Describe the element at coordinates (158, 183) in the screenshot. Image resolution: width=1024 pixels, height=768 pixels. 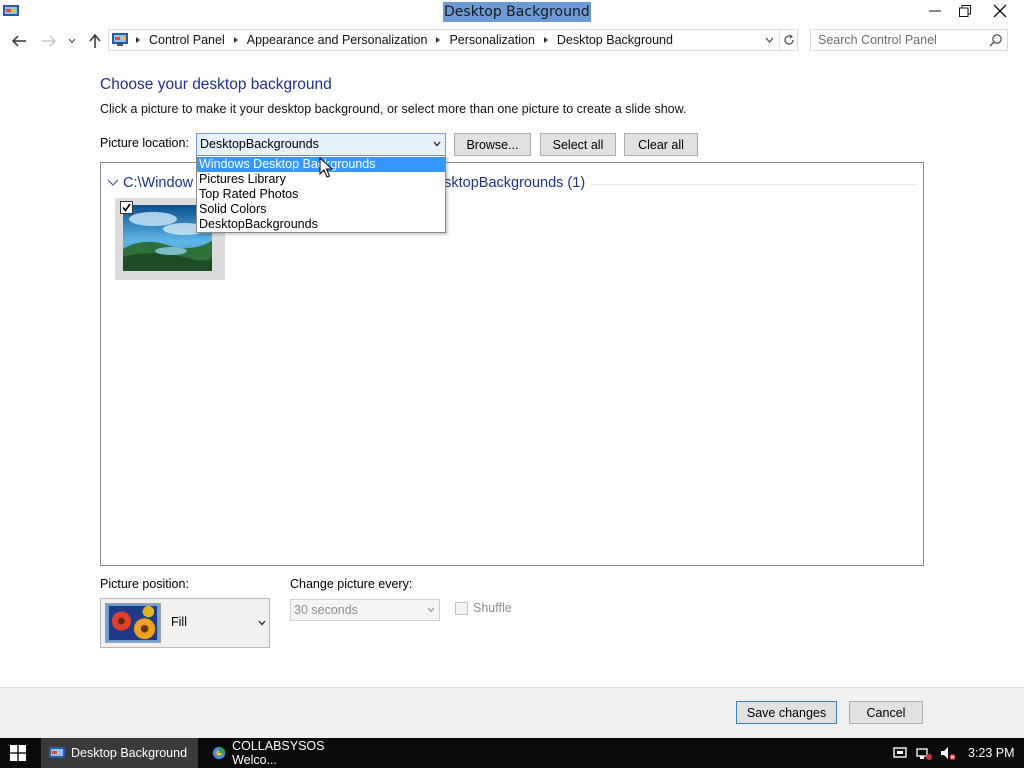
I see `folder-path-label: C:\Window` at that location.